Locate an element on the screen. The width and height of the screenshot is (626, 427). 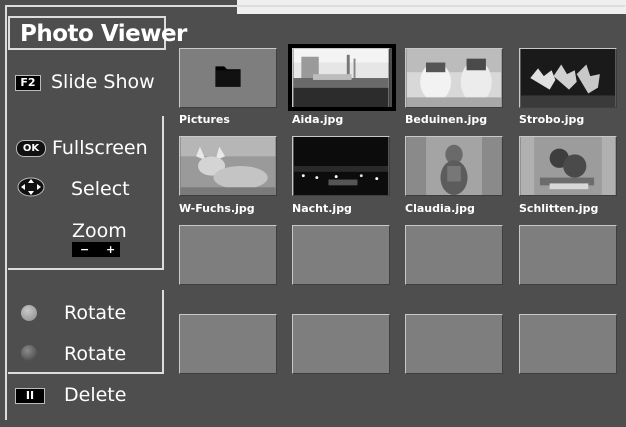
dpad-icon is located at coordinates (31, 187).